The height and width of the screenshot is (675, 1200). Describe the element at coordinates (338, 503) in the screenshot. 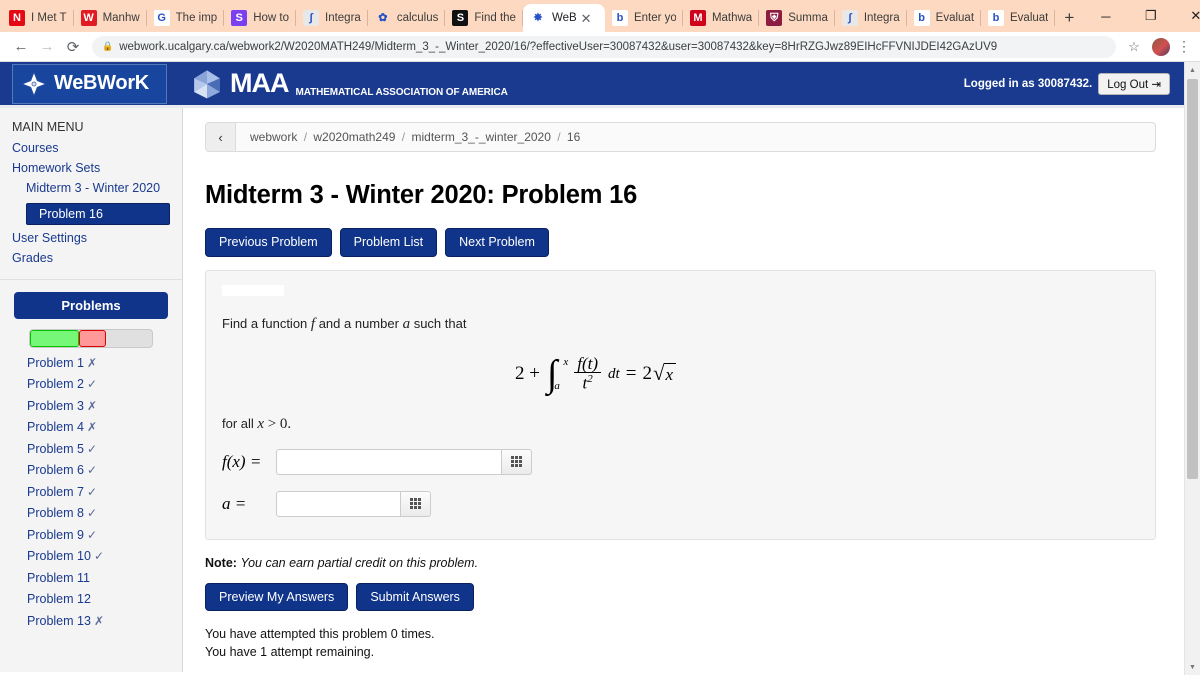

I see `answer-input-a` at that location.